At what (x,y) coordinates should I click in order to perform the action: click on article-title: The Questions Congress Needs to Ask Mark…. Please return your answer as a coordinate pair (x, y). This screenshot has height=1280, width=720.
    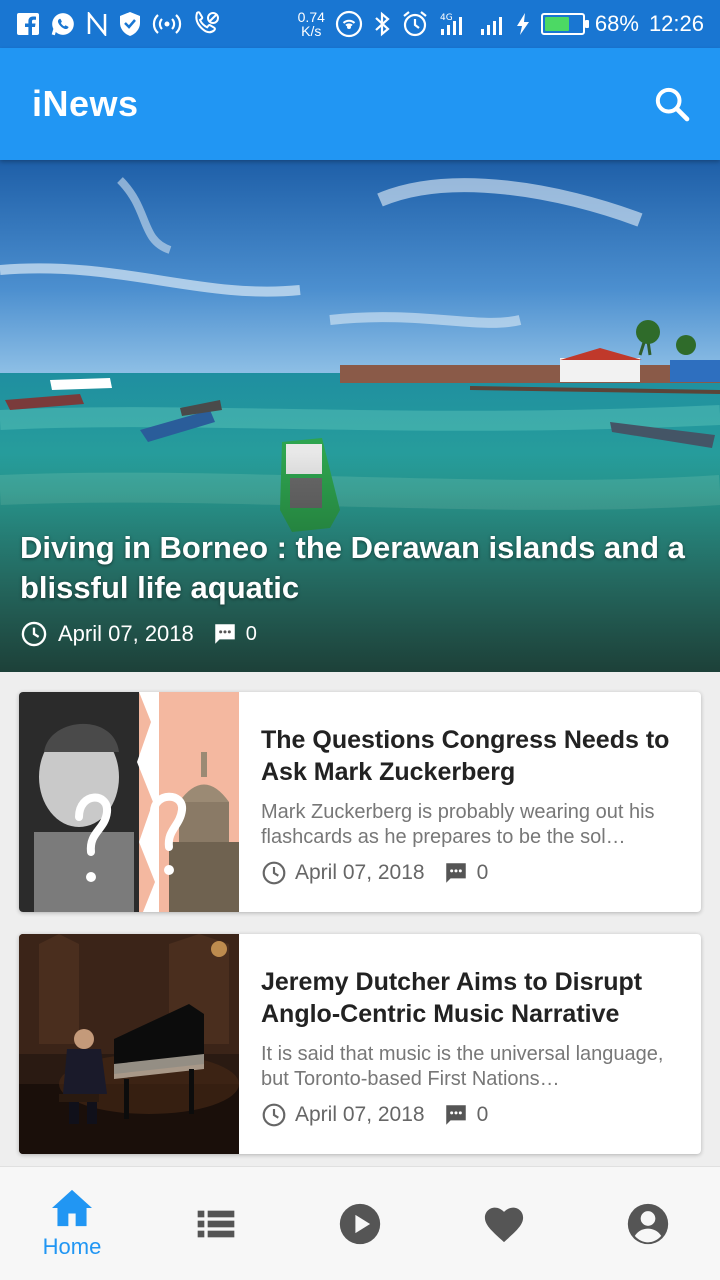
    Looking at the image, I should click on (465, 756).